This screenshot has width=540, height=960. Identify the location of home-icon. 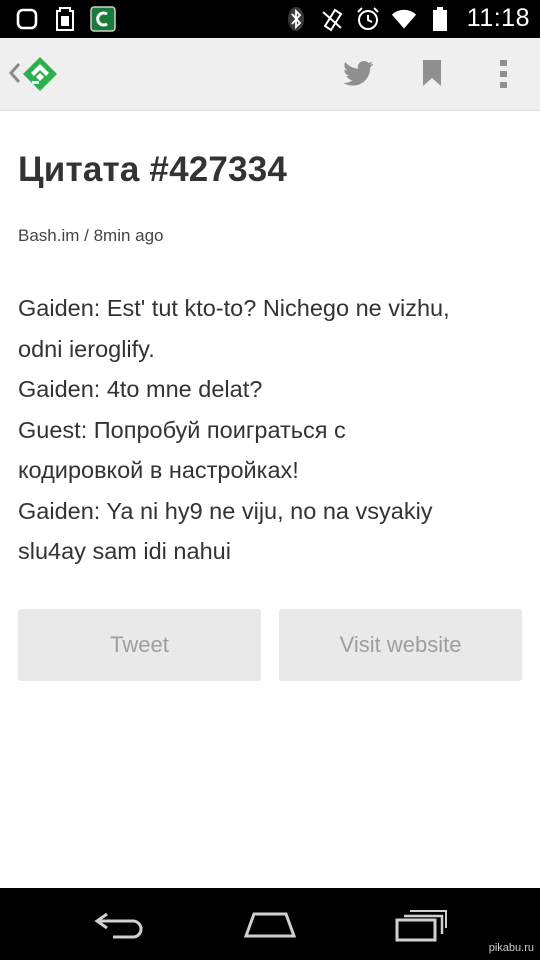
(270, 923).